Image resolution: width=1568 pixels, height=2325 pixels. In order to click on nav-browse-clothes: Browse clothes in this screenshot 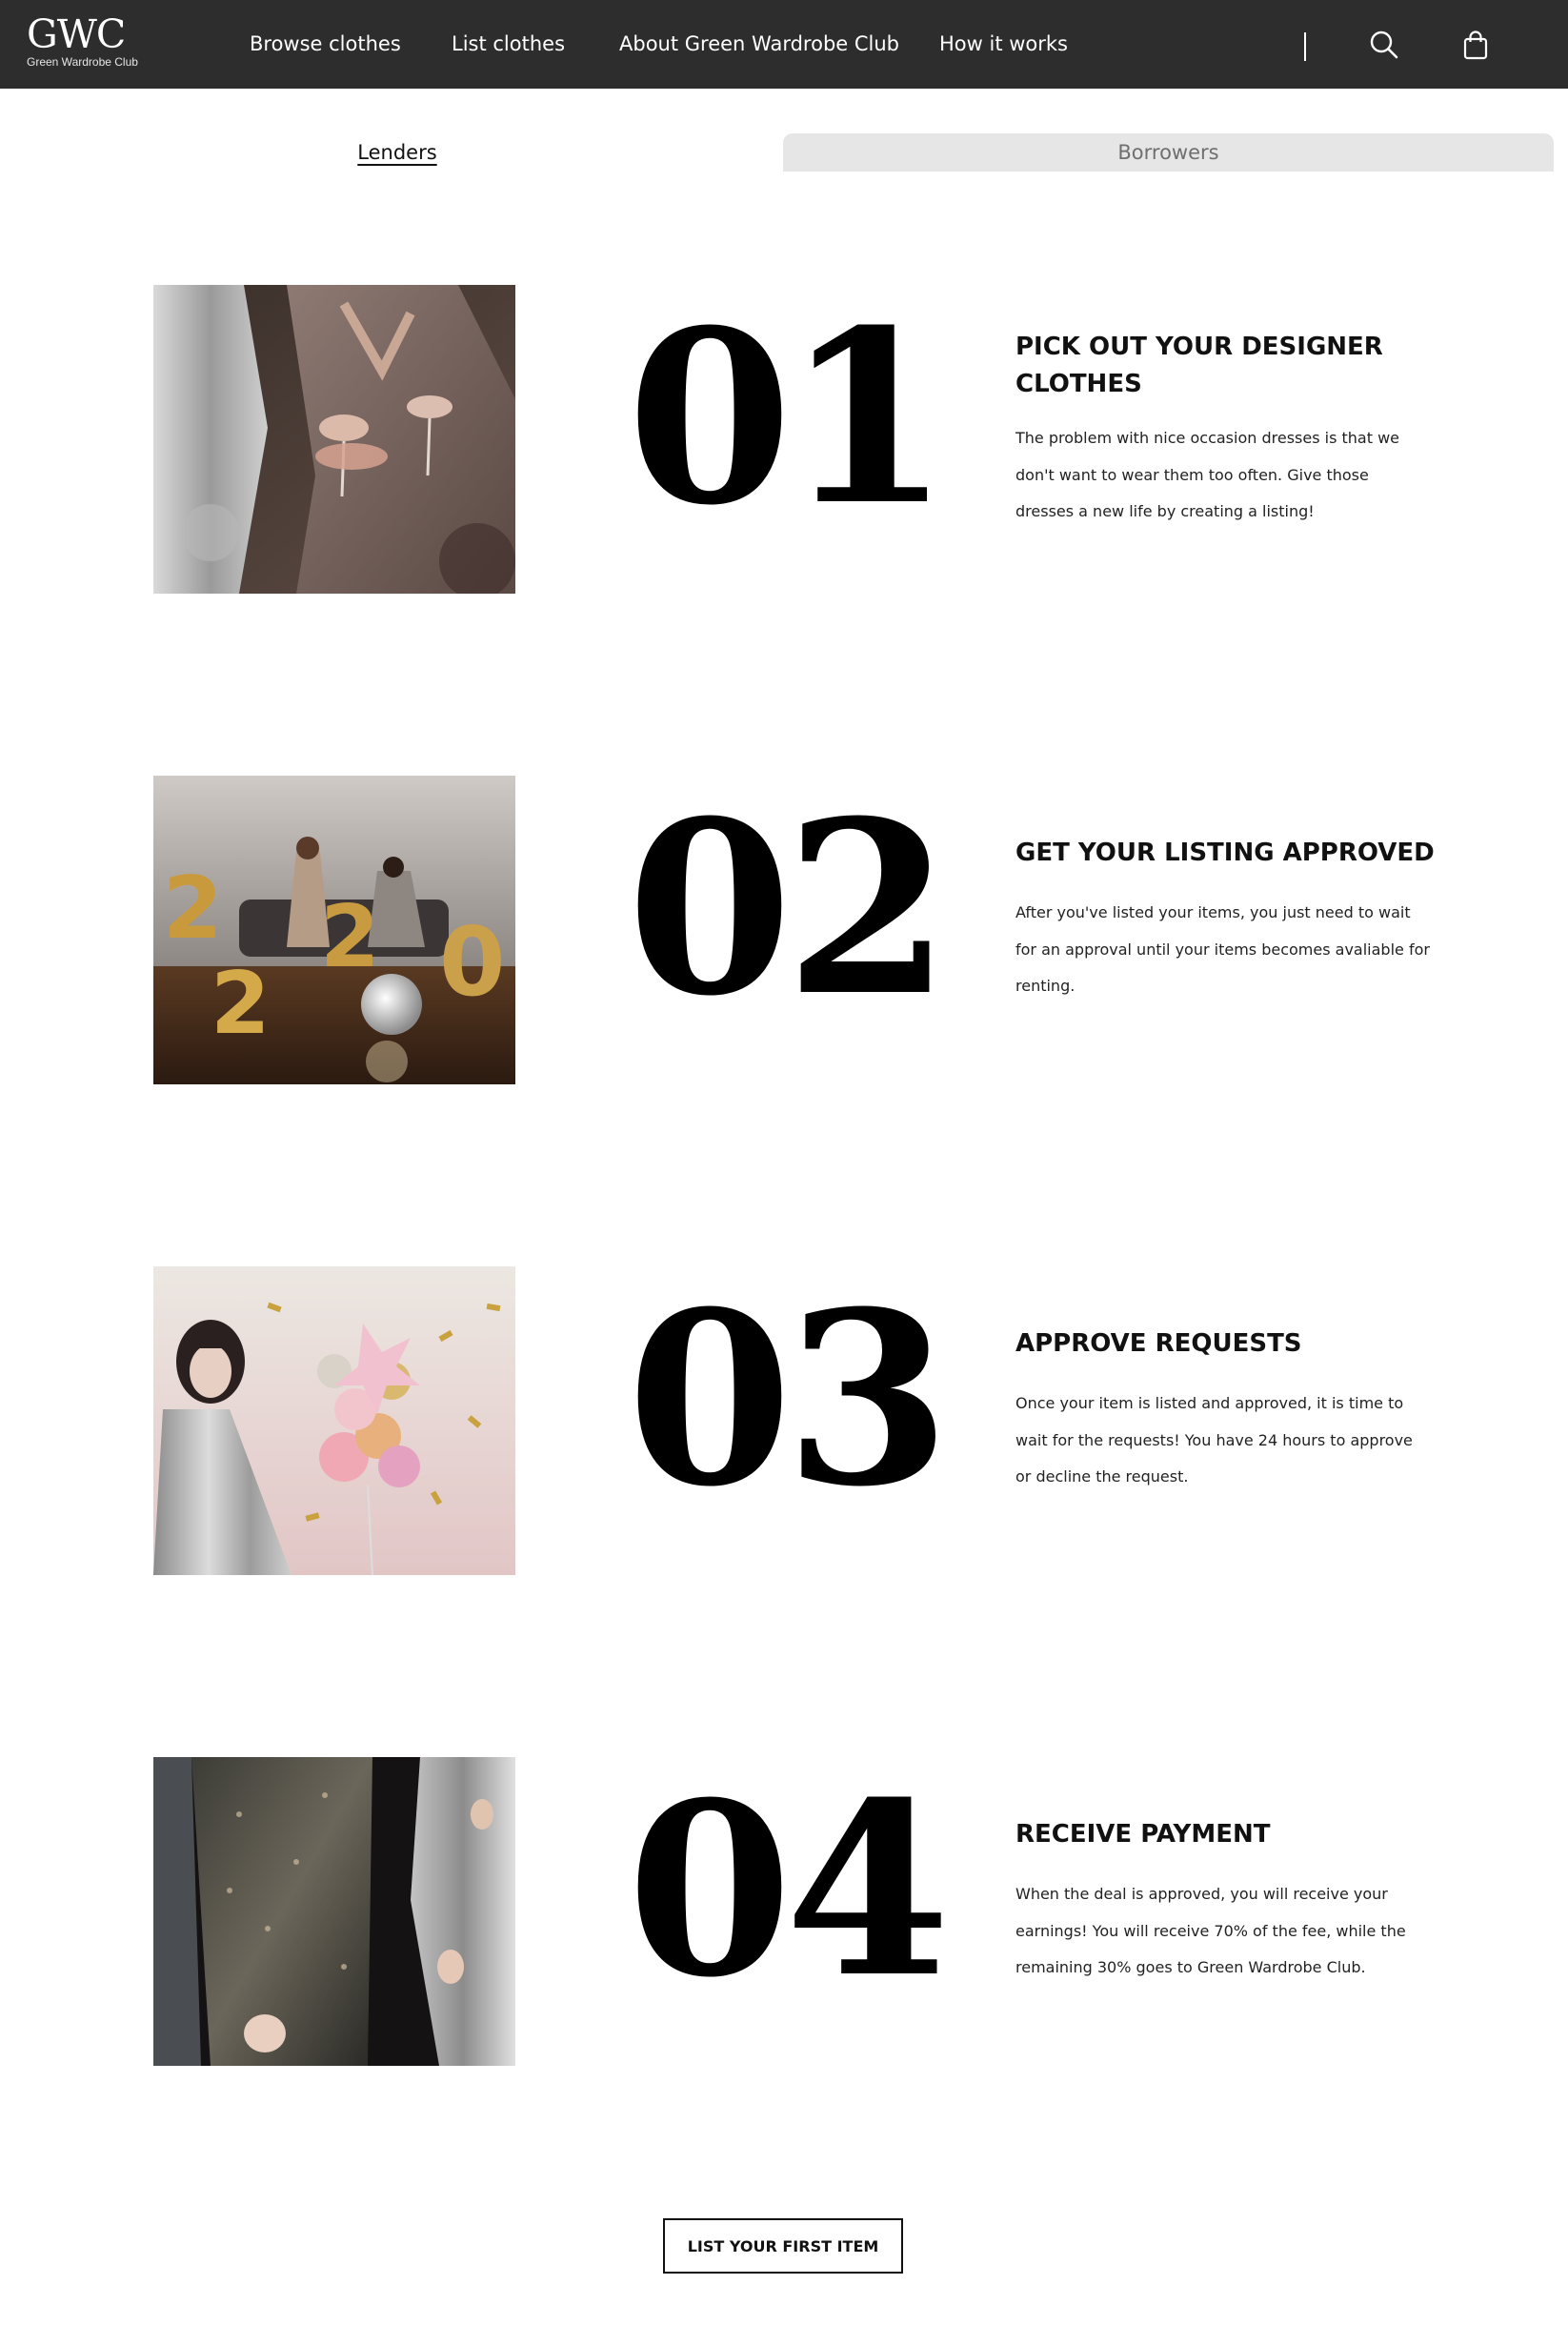, I will do `click(325, 44)`.